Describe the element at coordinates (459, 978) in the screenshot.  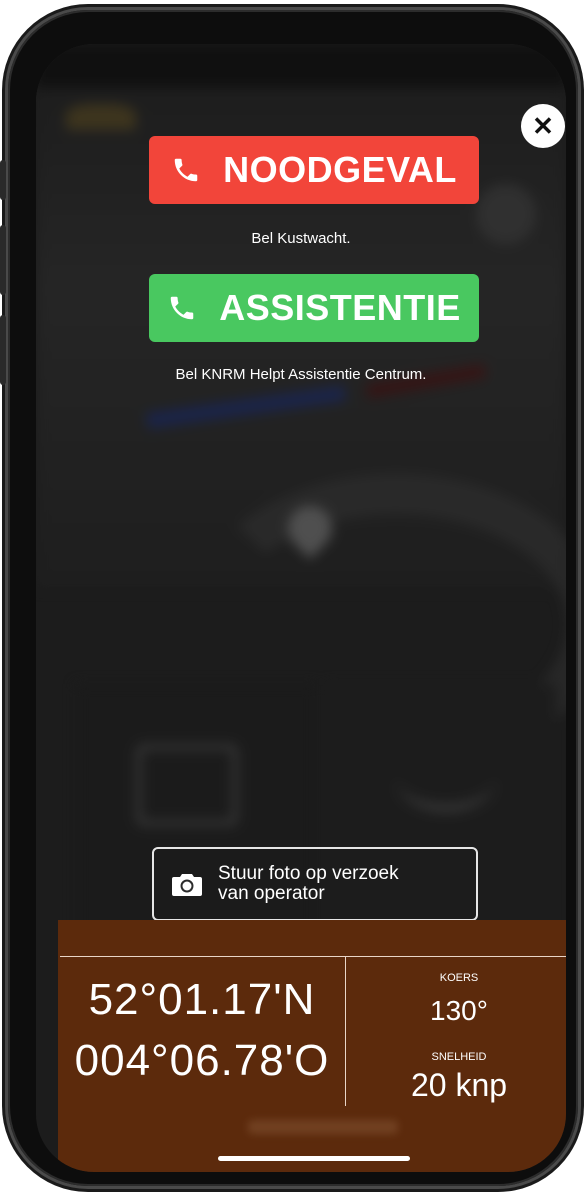
I see `course-label: KOERS` at that location.